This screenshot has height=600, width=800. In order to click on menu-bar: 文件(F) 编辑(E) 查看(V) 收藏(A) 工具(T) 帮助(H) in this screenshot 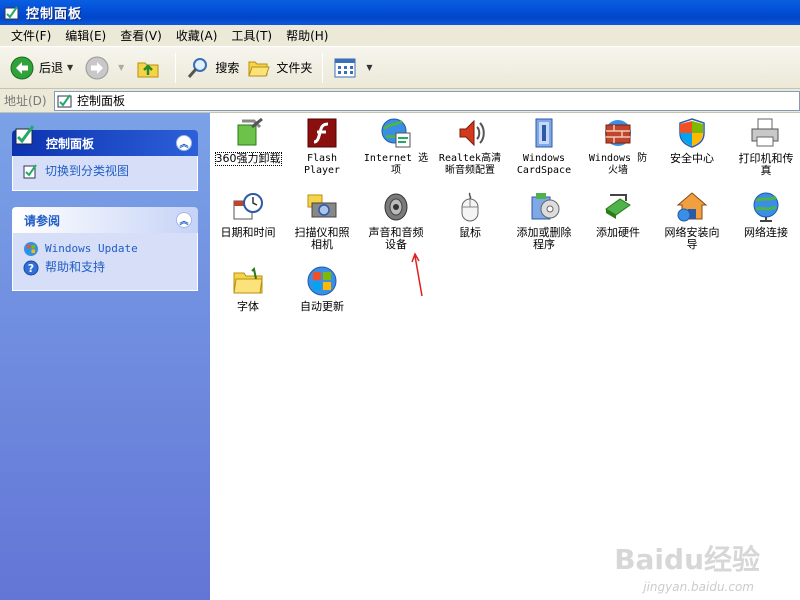, I will do `click(400, 36)`.